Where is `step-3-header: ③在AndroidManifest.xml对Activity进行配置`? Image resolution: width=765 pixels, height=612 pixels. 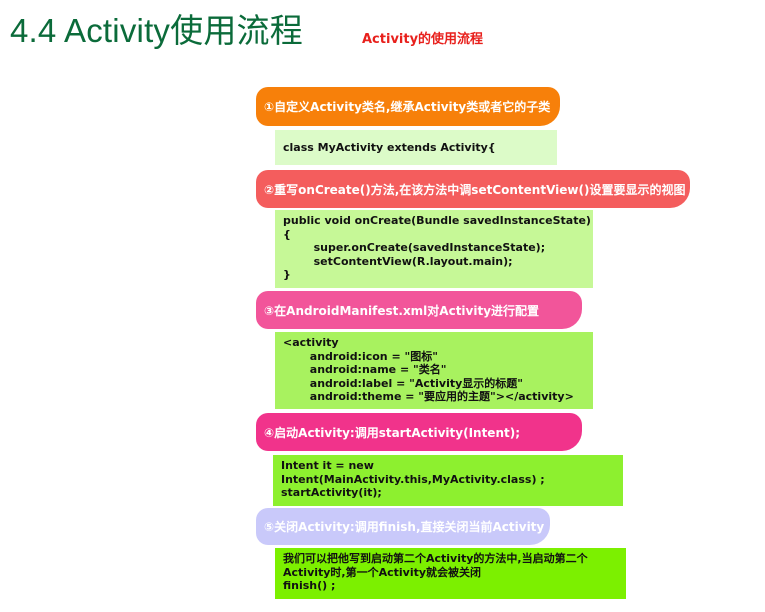
step-3-header: ③在AndroidManifest.xml对Activity进行配置 is located at coordinates (419, 310).